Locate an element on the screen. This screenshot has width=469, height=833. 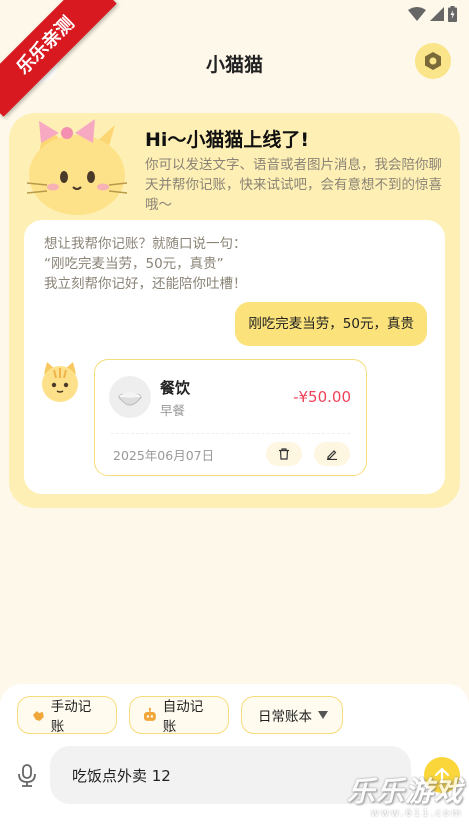
battery-icon is located at coordinates (452, 14).